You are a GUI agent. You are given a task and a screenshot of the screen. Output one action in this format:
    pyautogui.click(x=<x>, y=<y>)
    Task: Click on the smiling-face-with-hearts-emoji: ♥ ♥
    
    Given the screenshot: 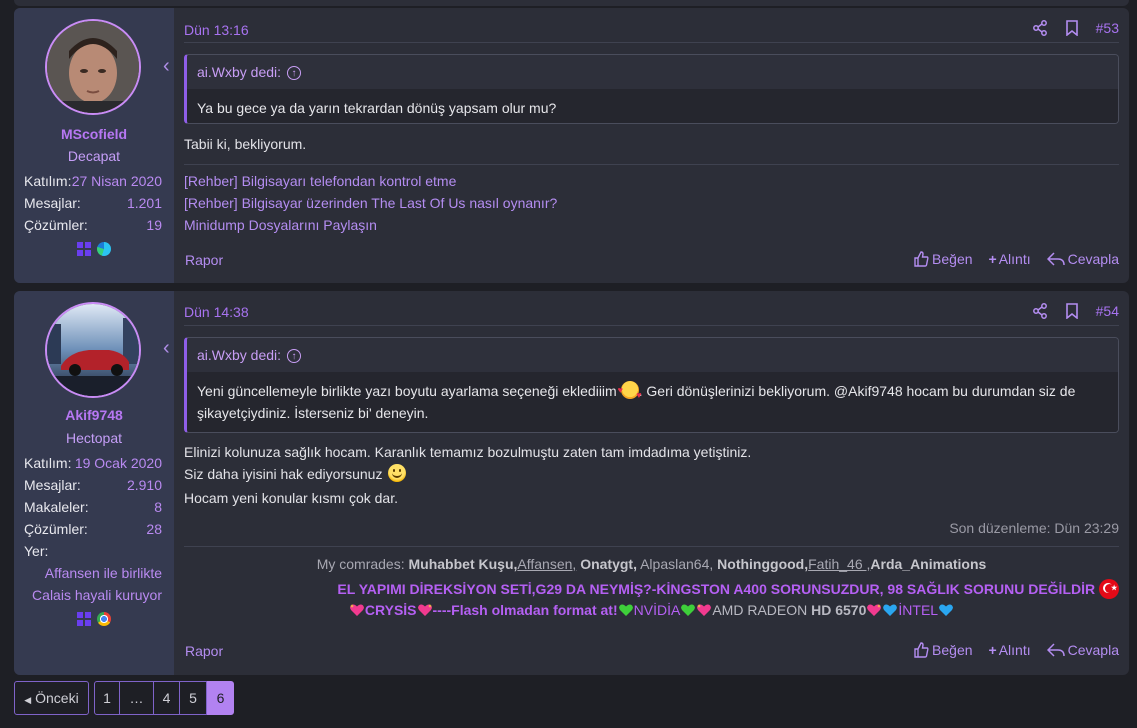 What is the action you would take?
    pyautogui.click(x=630, y=390)
    